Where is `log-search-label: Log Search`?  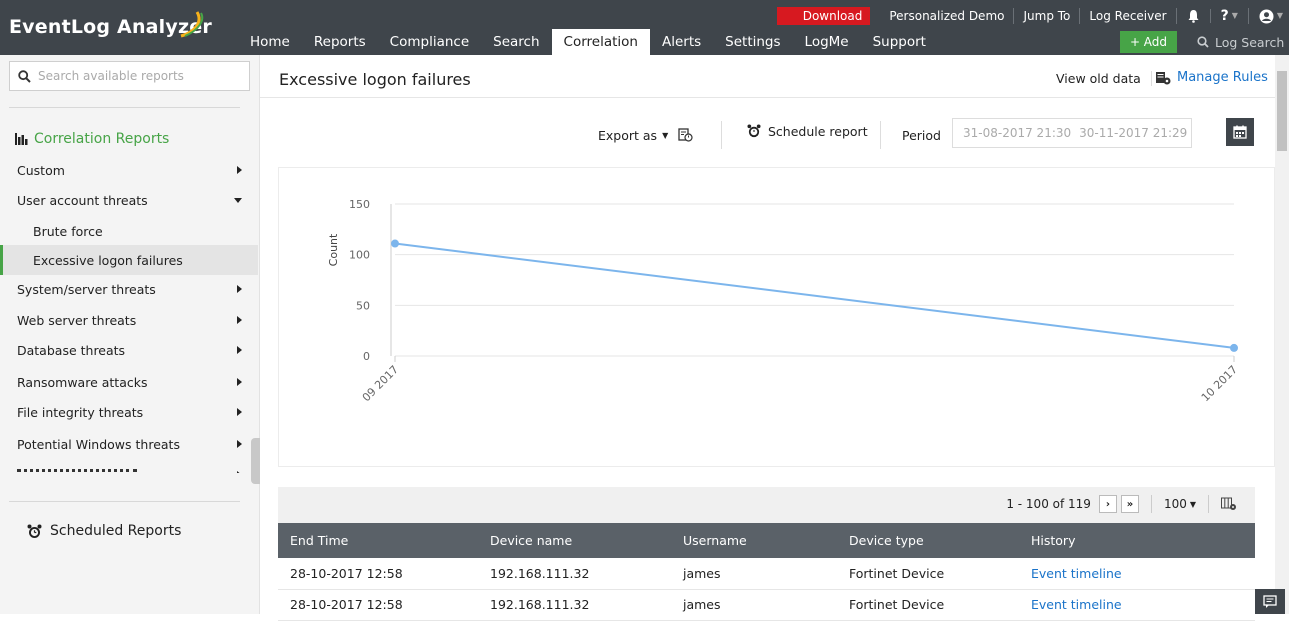
log-search-label: Log Search is located at coordinates (1250, 42).